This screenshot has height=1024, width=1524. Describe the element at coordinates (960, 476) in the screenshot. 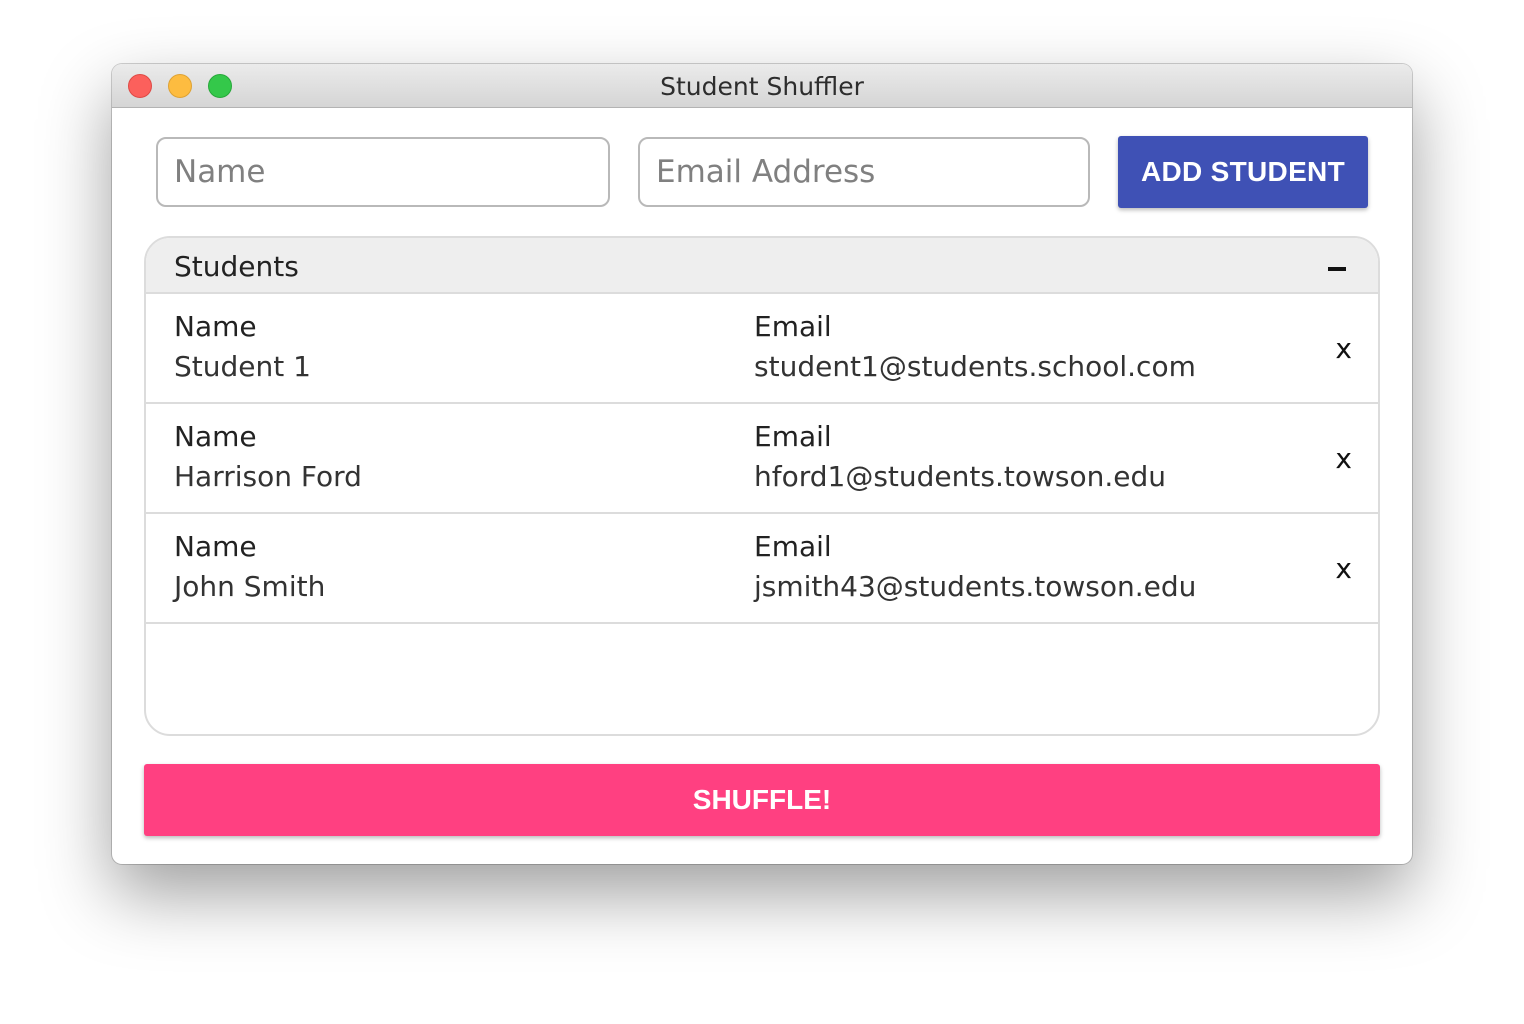

I see `student-email: hford1@students.towson.edu` at that location.